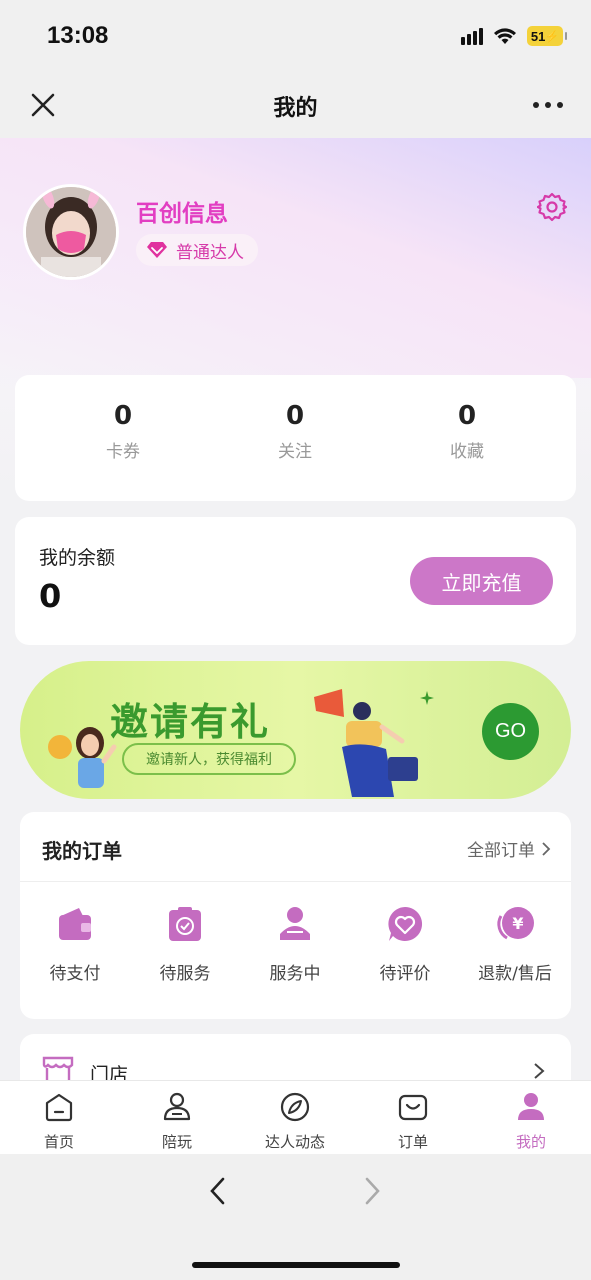  What do you see at coordinates (510, 731) in the screenshot?
I see `invite-go-button: GO` at bounding box center [510, 731].